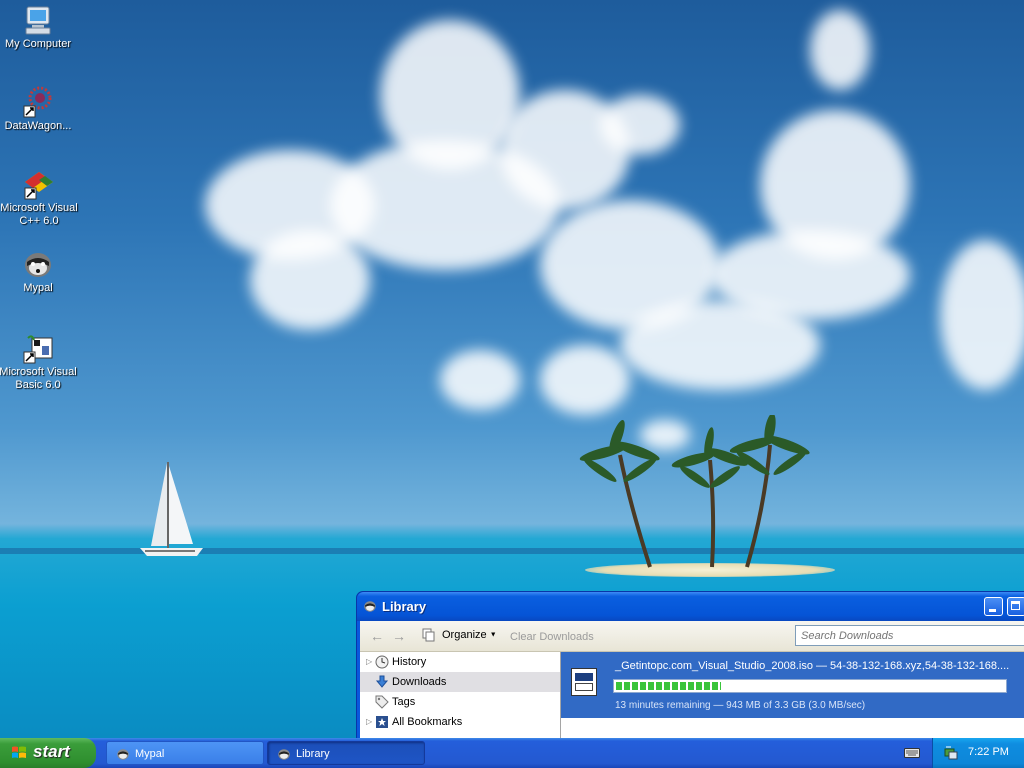 This screenshot has height=768, width=1024. Describe the element at coordinates (382, 662) in the screenshot. I see `clock-icon` at that location.